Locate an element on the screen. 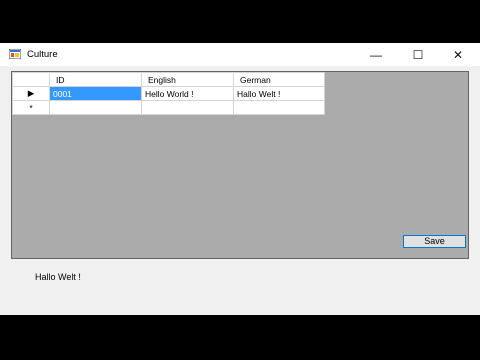 The image size is (480, 360). cell-id-new is located at coordinates (95, 107).